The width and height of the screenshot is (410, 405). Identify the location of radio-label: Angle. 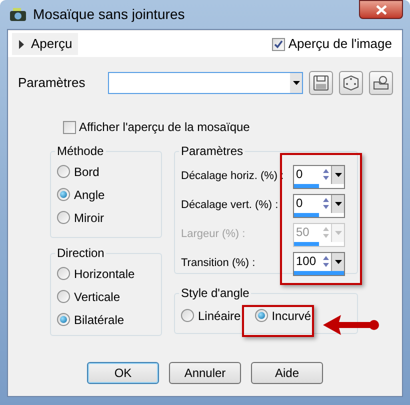
(89, 195).